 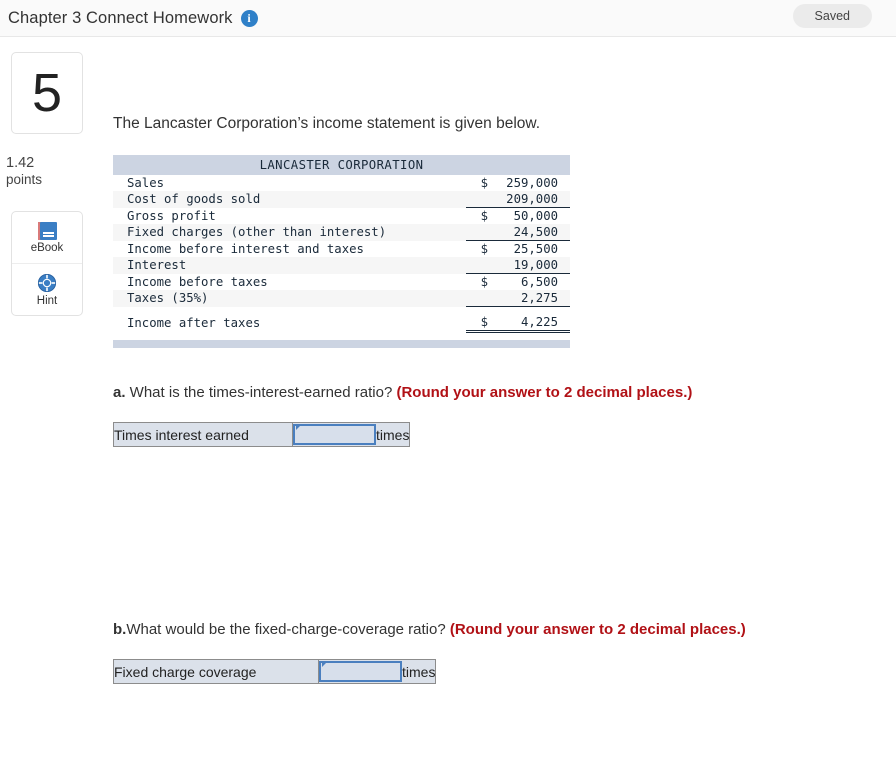 What do you see at coordinates (341, 344) in the screenshot?
I see `statement-footer-bar` at bounding box center [341, 344].